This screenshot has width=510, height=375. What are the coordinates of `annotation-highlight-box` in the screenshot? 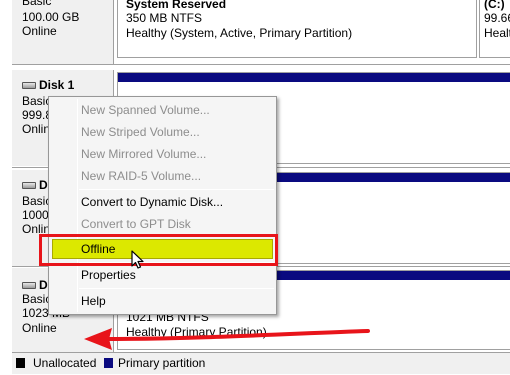 It's located at (158, 250).